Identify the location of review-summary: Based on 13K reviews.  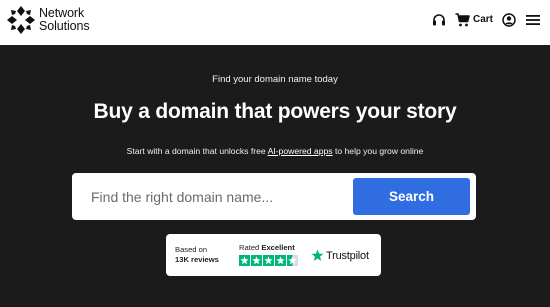
(197, 255).